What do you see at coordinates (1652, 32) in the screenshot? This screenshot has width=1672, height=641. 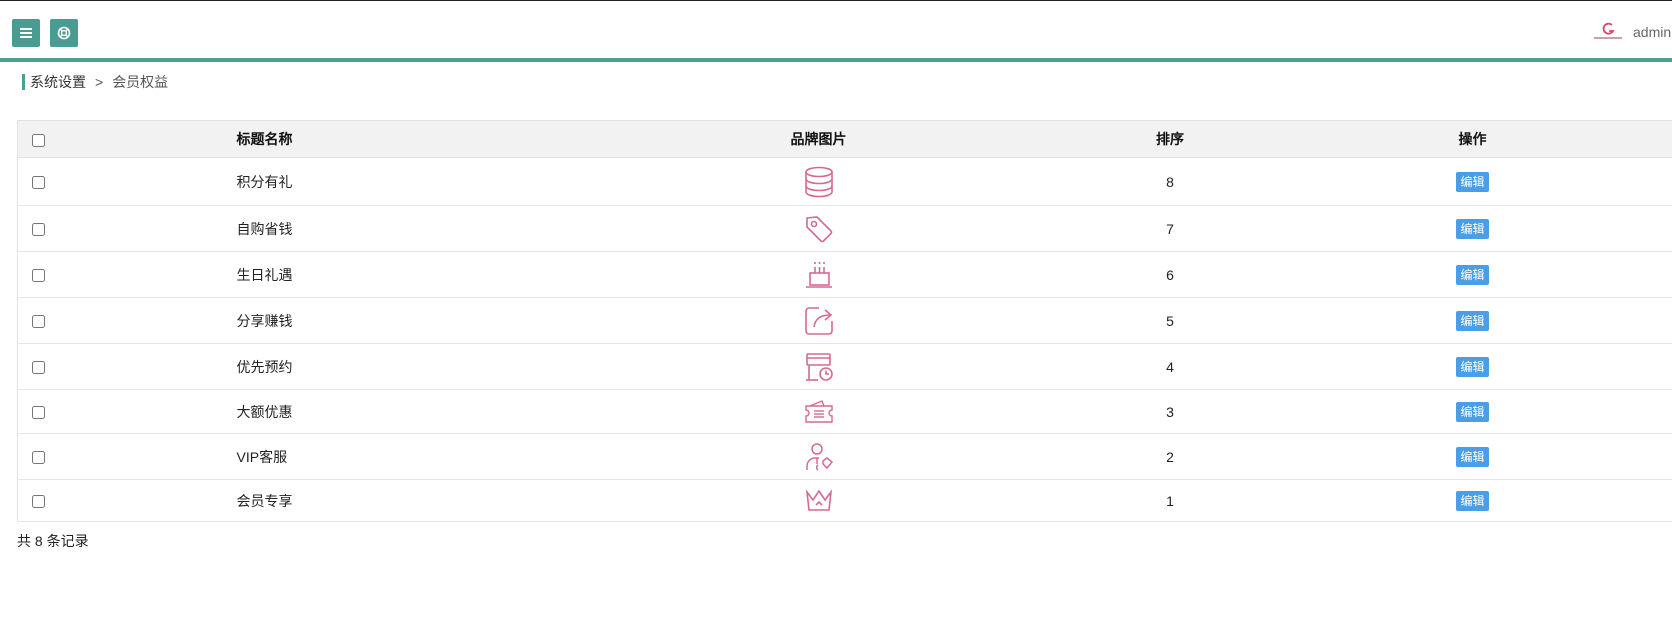 I see `user-name: admin` at bounding box center [1652, 32].